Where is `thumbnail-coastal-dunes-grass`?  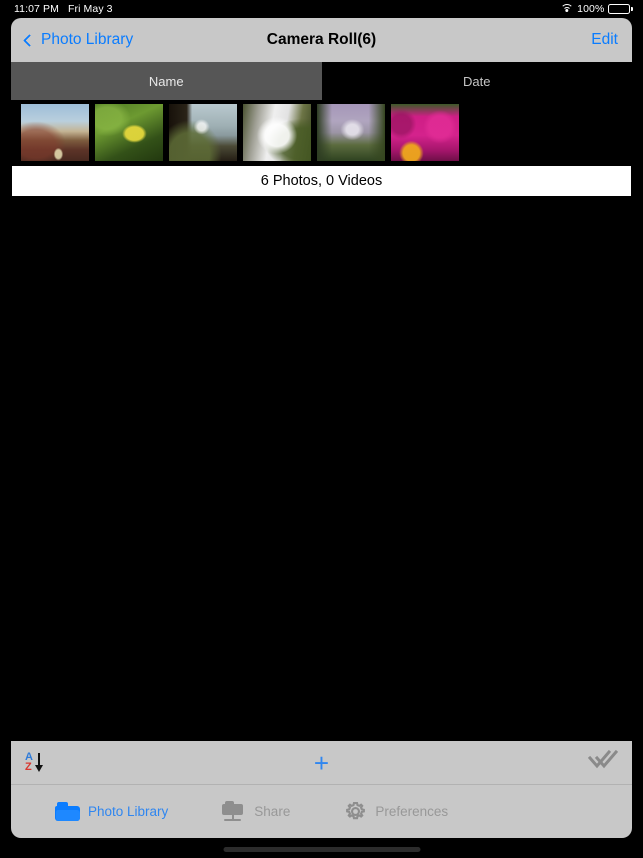 thumbnail-coastal-dunes-grass is located at coordinates (55, 132).